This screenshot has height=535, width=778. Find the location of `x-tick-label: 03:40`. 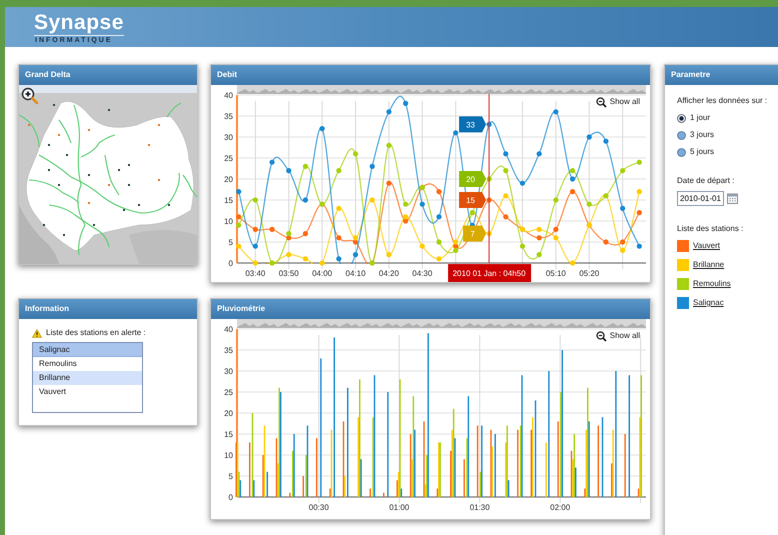

x-tick-label: 03:40 is located at coordinates (255, 273).